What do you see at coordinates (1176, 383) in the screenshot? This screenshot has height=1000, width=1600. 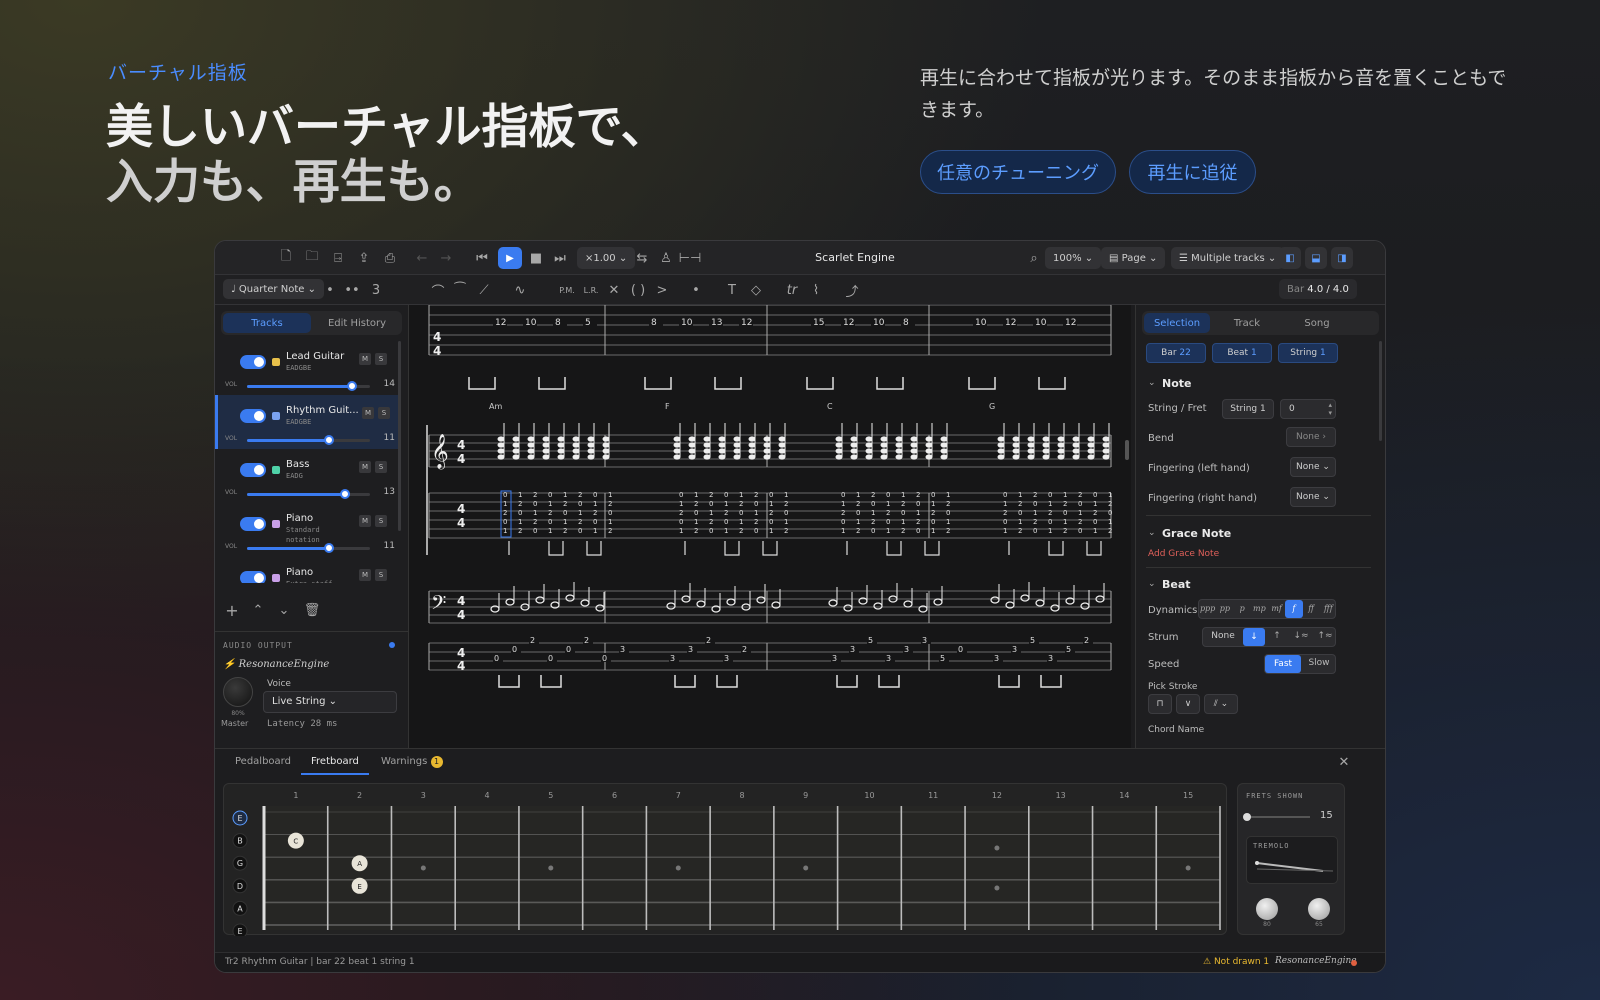 I see `note-section-heading: Note` at bounding box center [1176, 383].